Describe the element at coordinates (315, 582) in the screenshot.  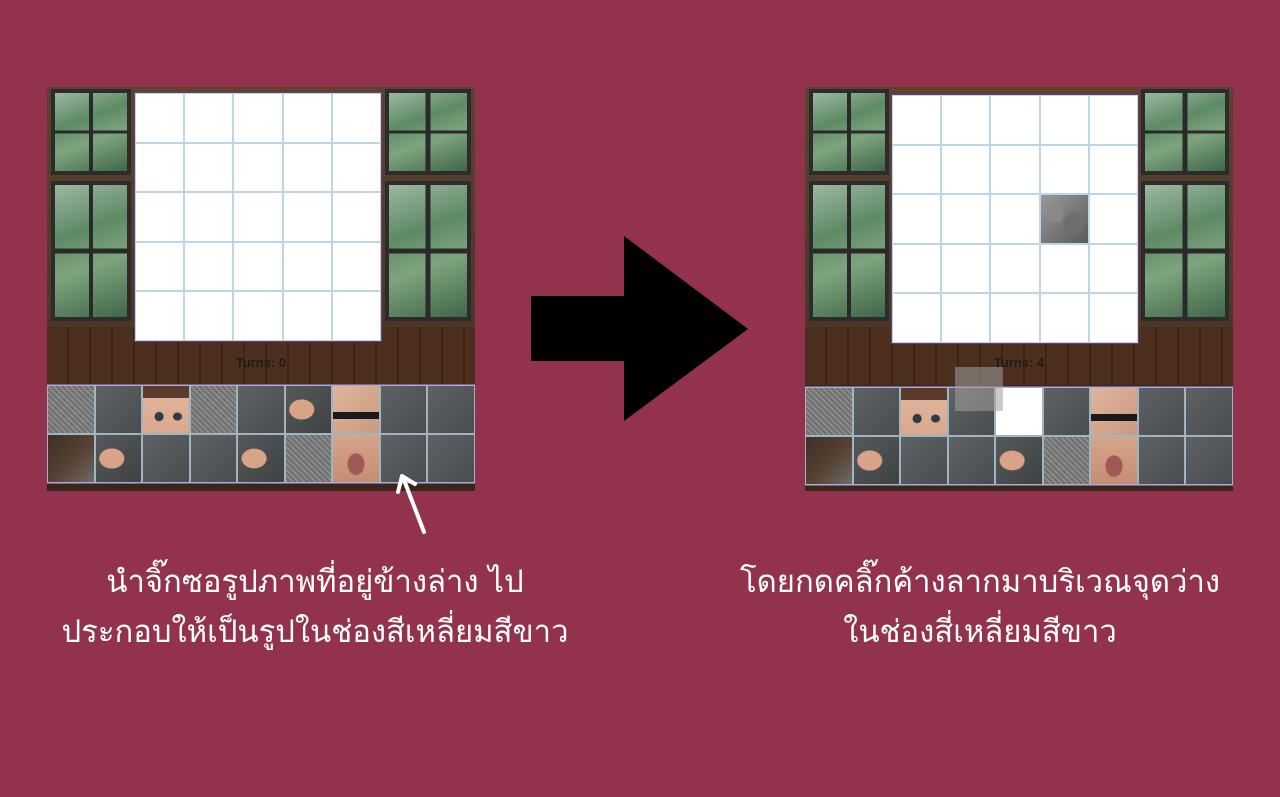
I see `caption-line: นำจิ๊กซอรูปภาพที่อยู่ข้างล่าง ไป` at that location.